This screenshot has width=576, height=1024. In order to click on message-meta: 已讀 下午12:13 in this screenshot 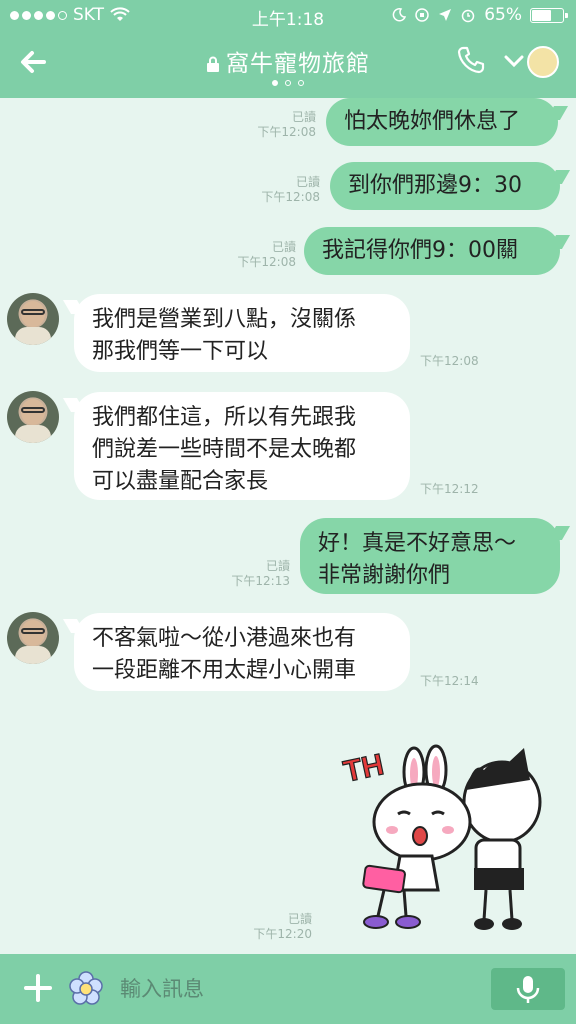, I will do `click(250, 574)`.